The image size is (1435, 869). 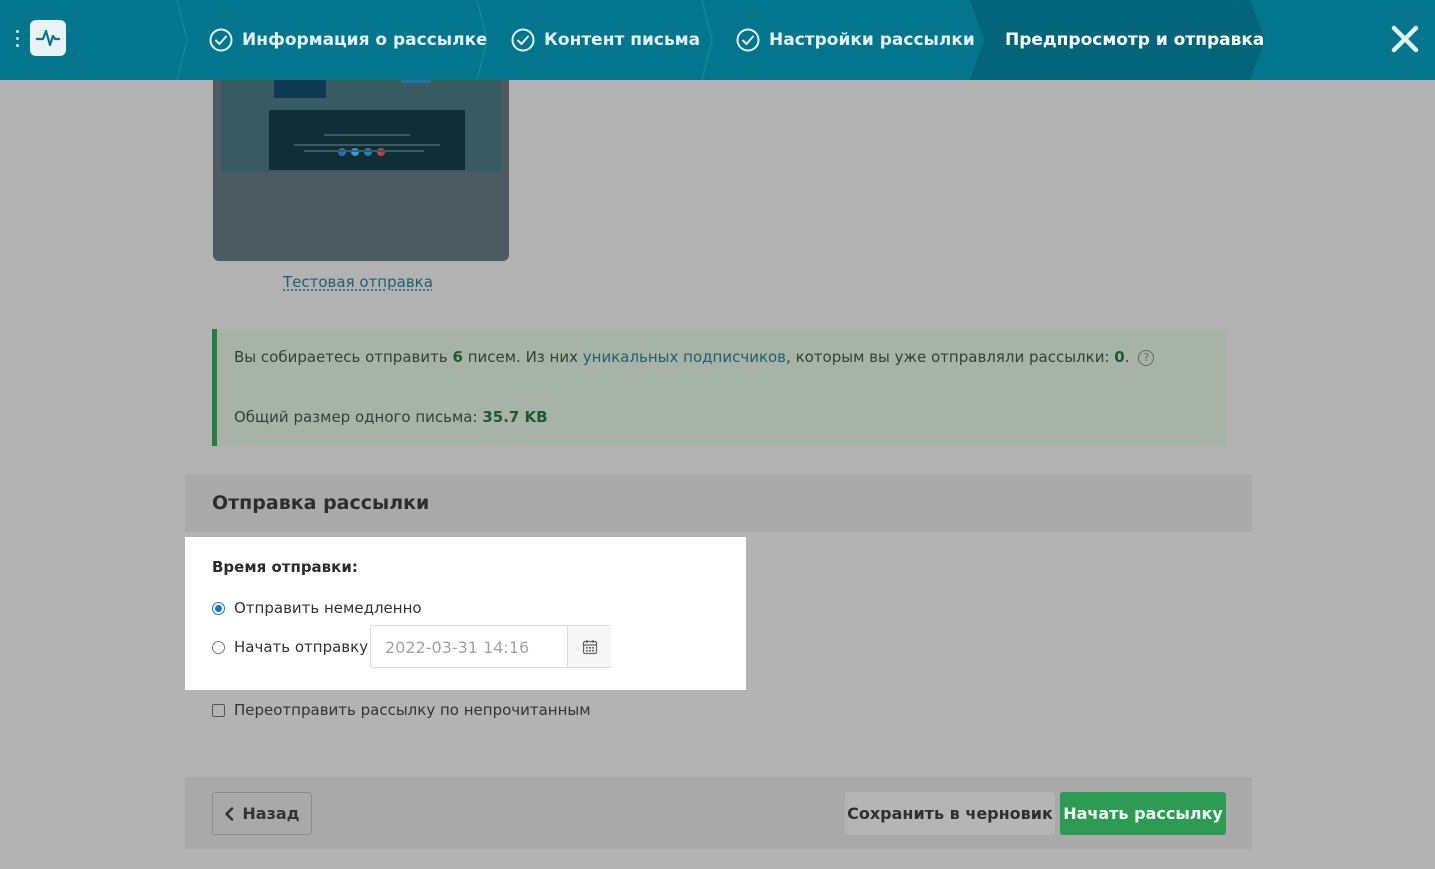 I want to click on pulse-icon, so click(x=48, y=38).